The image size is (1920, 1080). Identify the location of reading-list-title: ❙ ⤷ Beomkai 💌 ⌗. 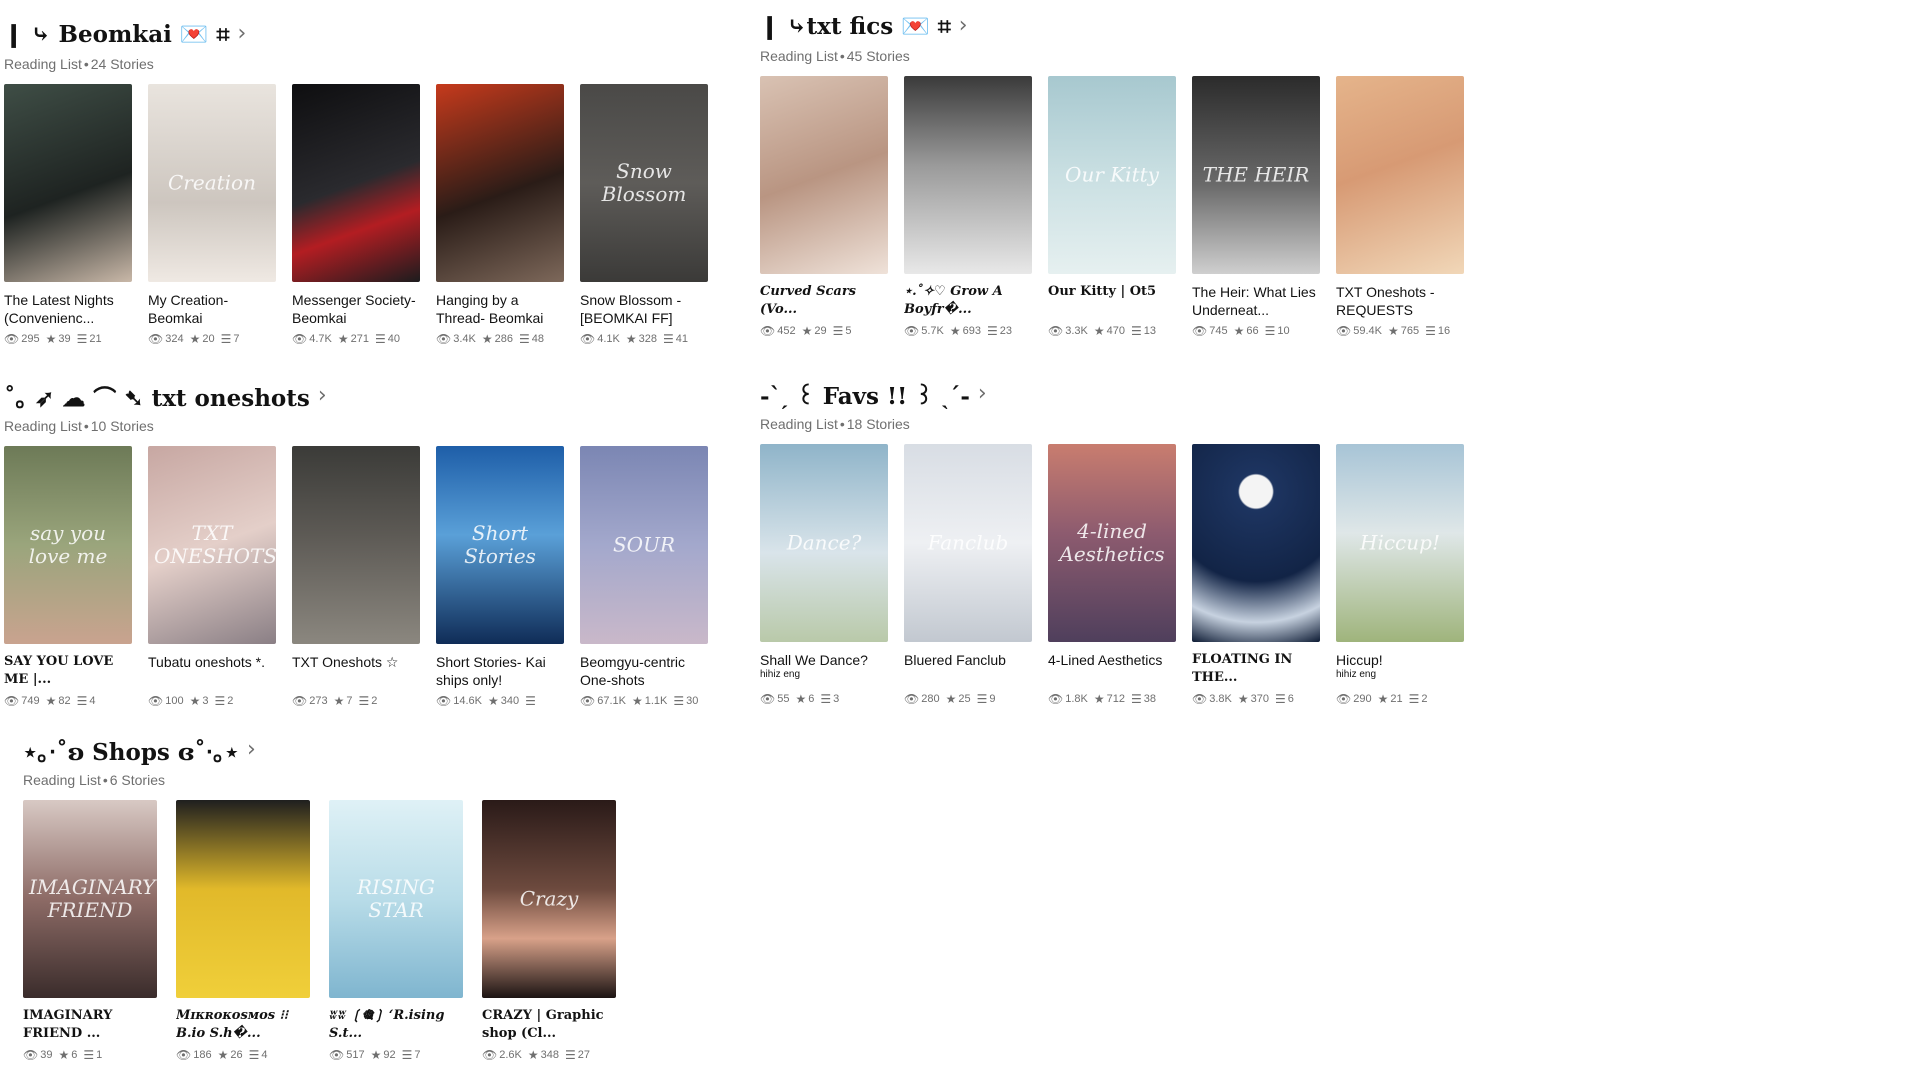
(117, 34).